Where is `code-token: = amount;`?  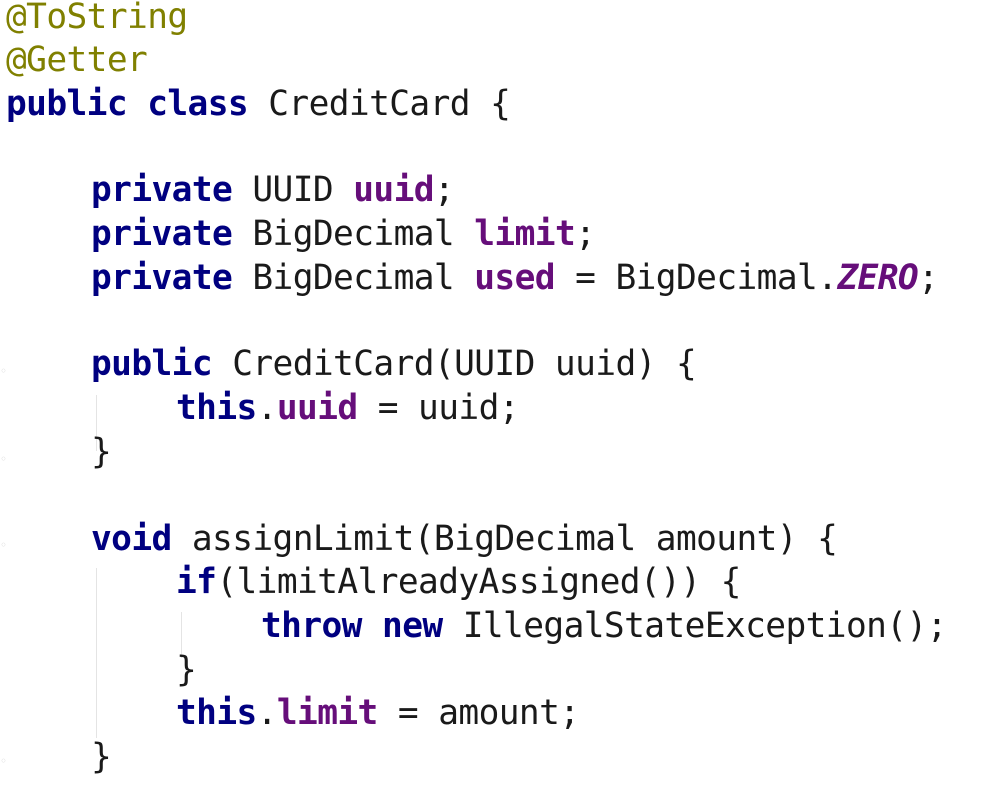 code-token: = amount; is located at coordinates (478, 713).